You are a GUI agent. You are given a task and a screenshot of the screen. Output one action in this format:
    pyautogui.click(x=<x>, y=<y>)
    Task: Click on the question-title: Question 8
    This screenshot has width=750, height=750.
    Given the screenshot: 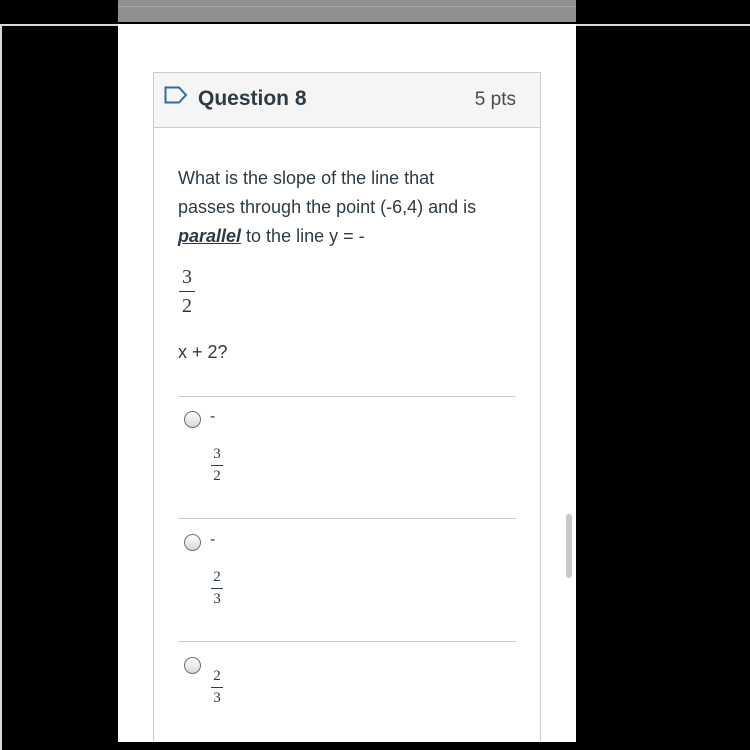 What is the action you would take?
    pyautogui.click(x=252, y=98)
    